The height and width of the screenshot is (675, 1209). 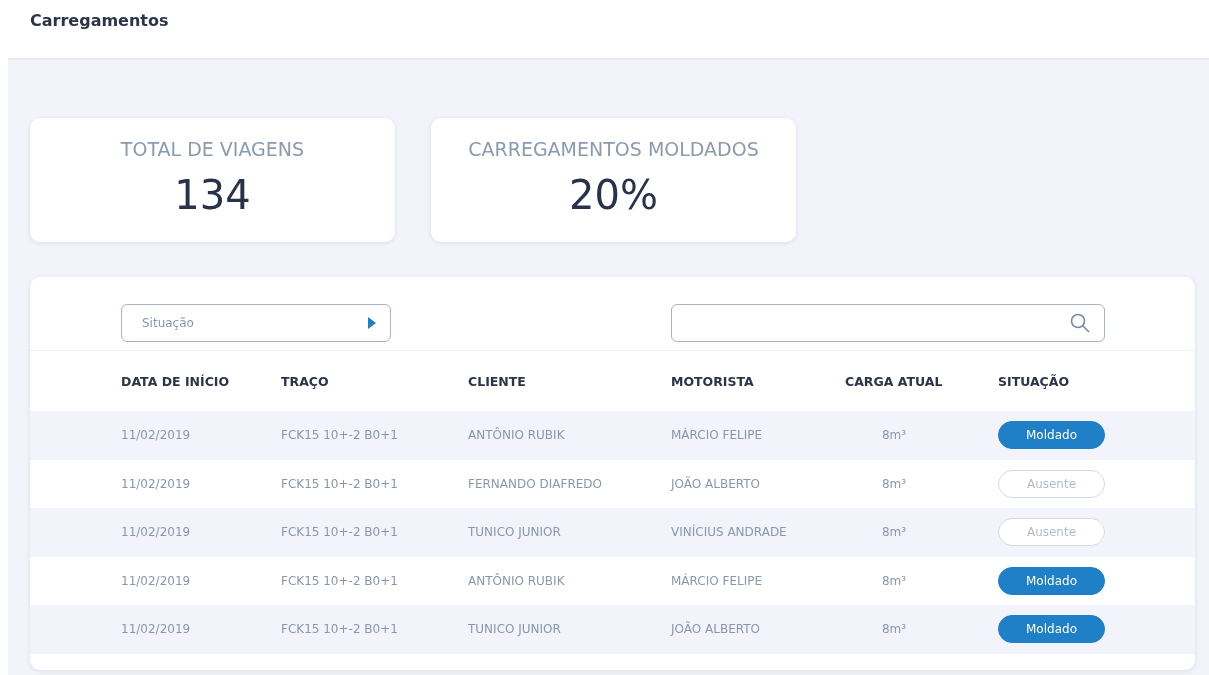 I want to click on table-cell-text: FERNANDO DIAFREDO, so click(x=535, y=483).